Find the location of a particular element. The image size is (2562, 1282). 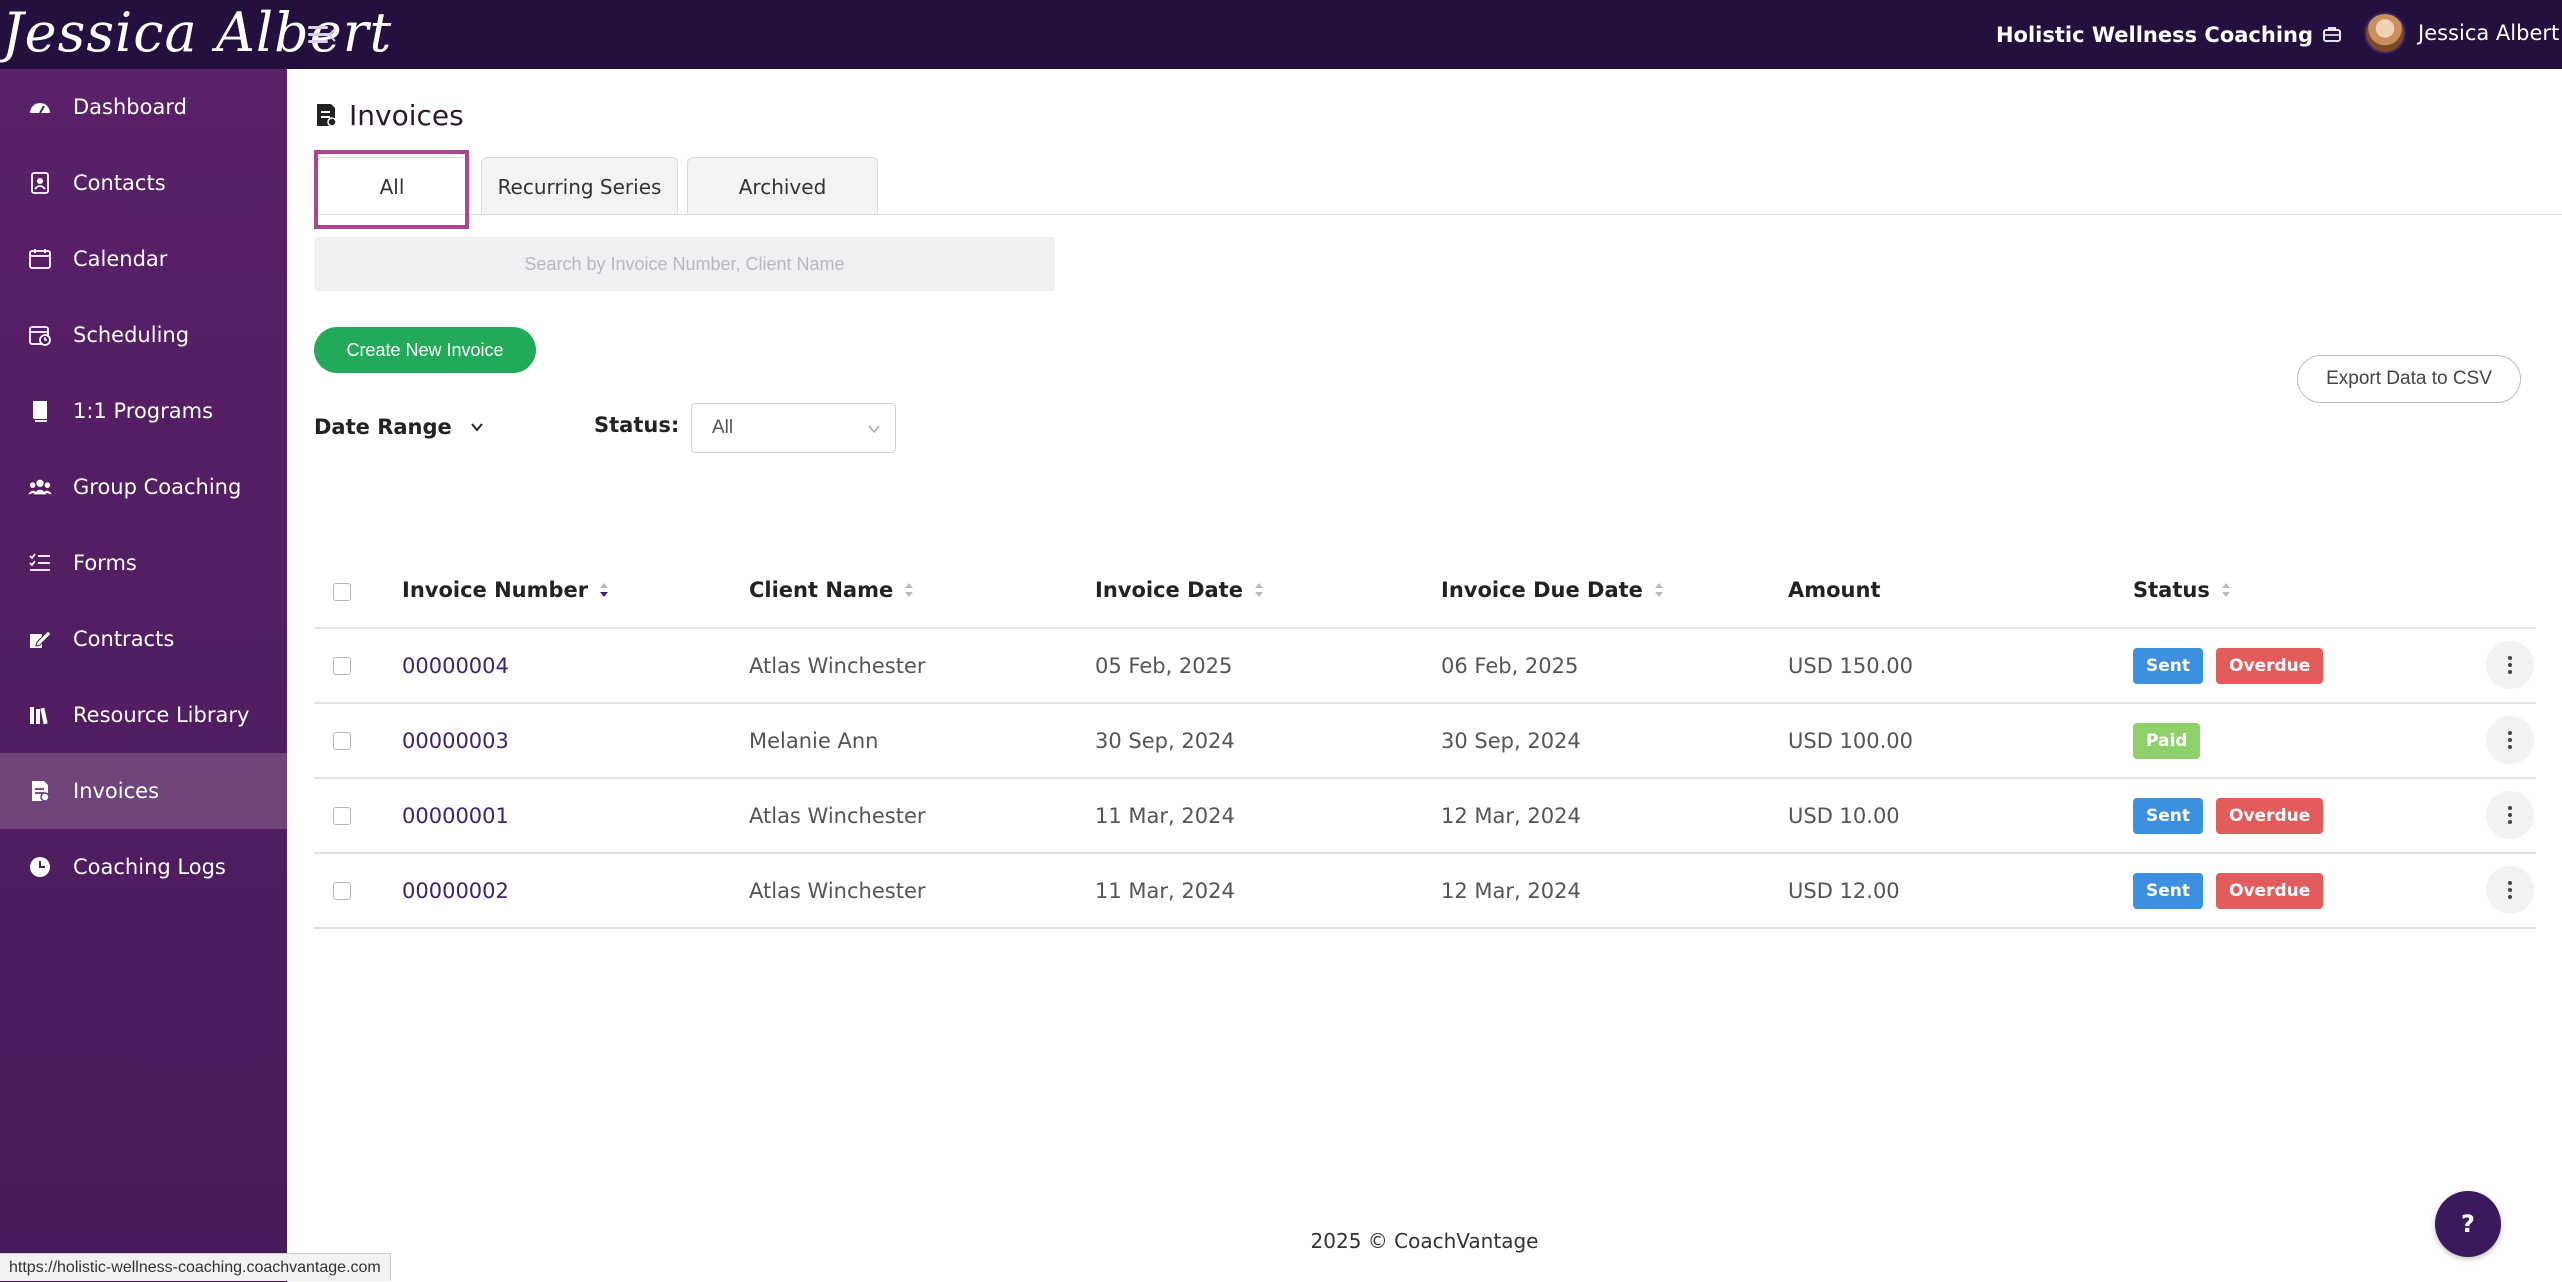

group-icon is located at coordinates (40, 487).